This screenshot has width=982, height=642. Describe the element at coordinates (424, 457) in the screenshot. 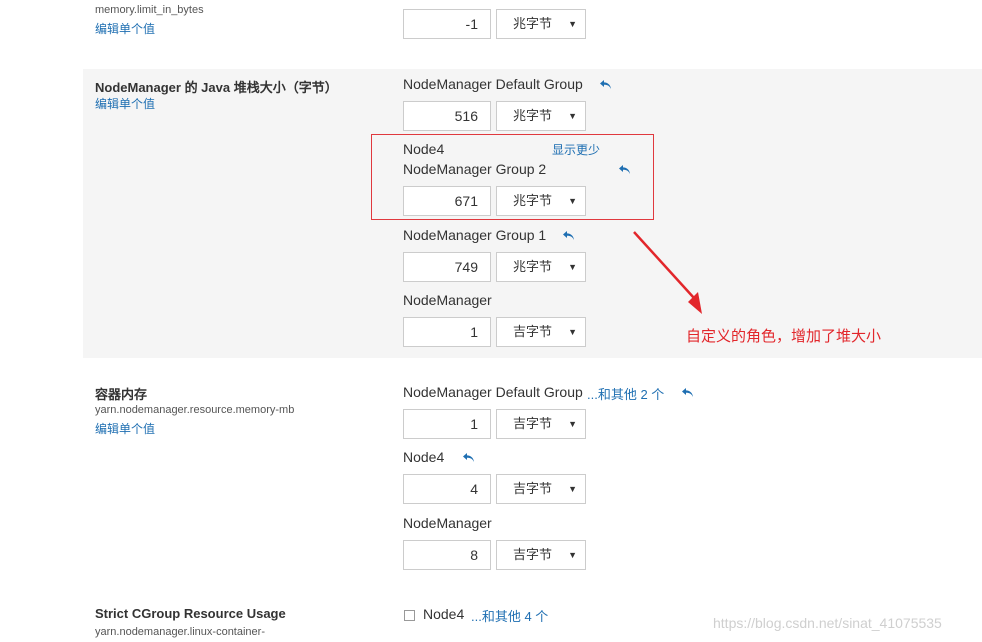

I see `group-label: Node4` at that location.